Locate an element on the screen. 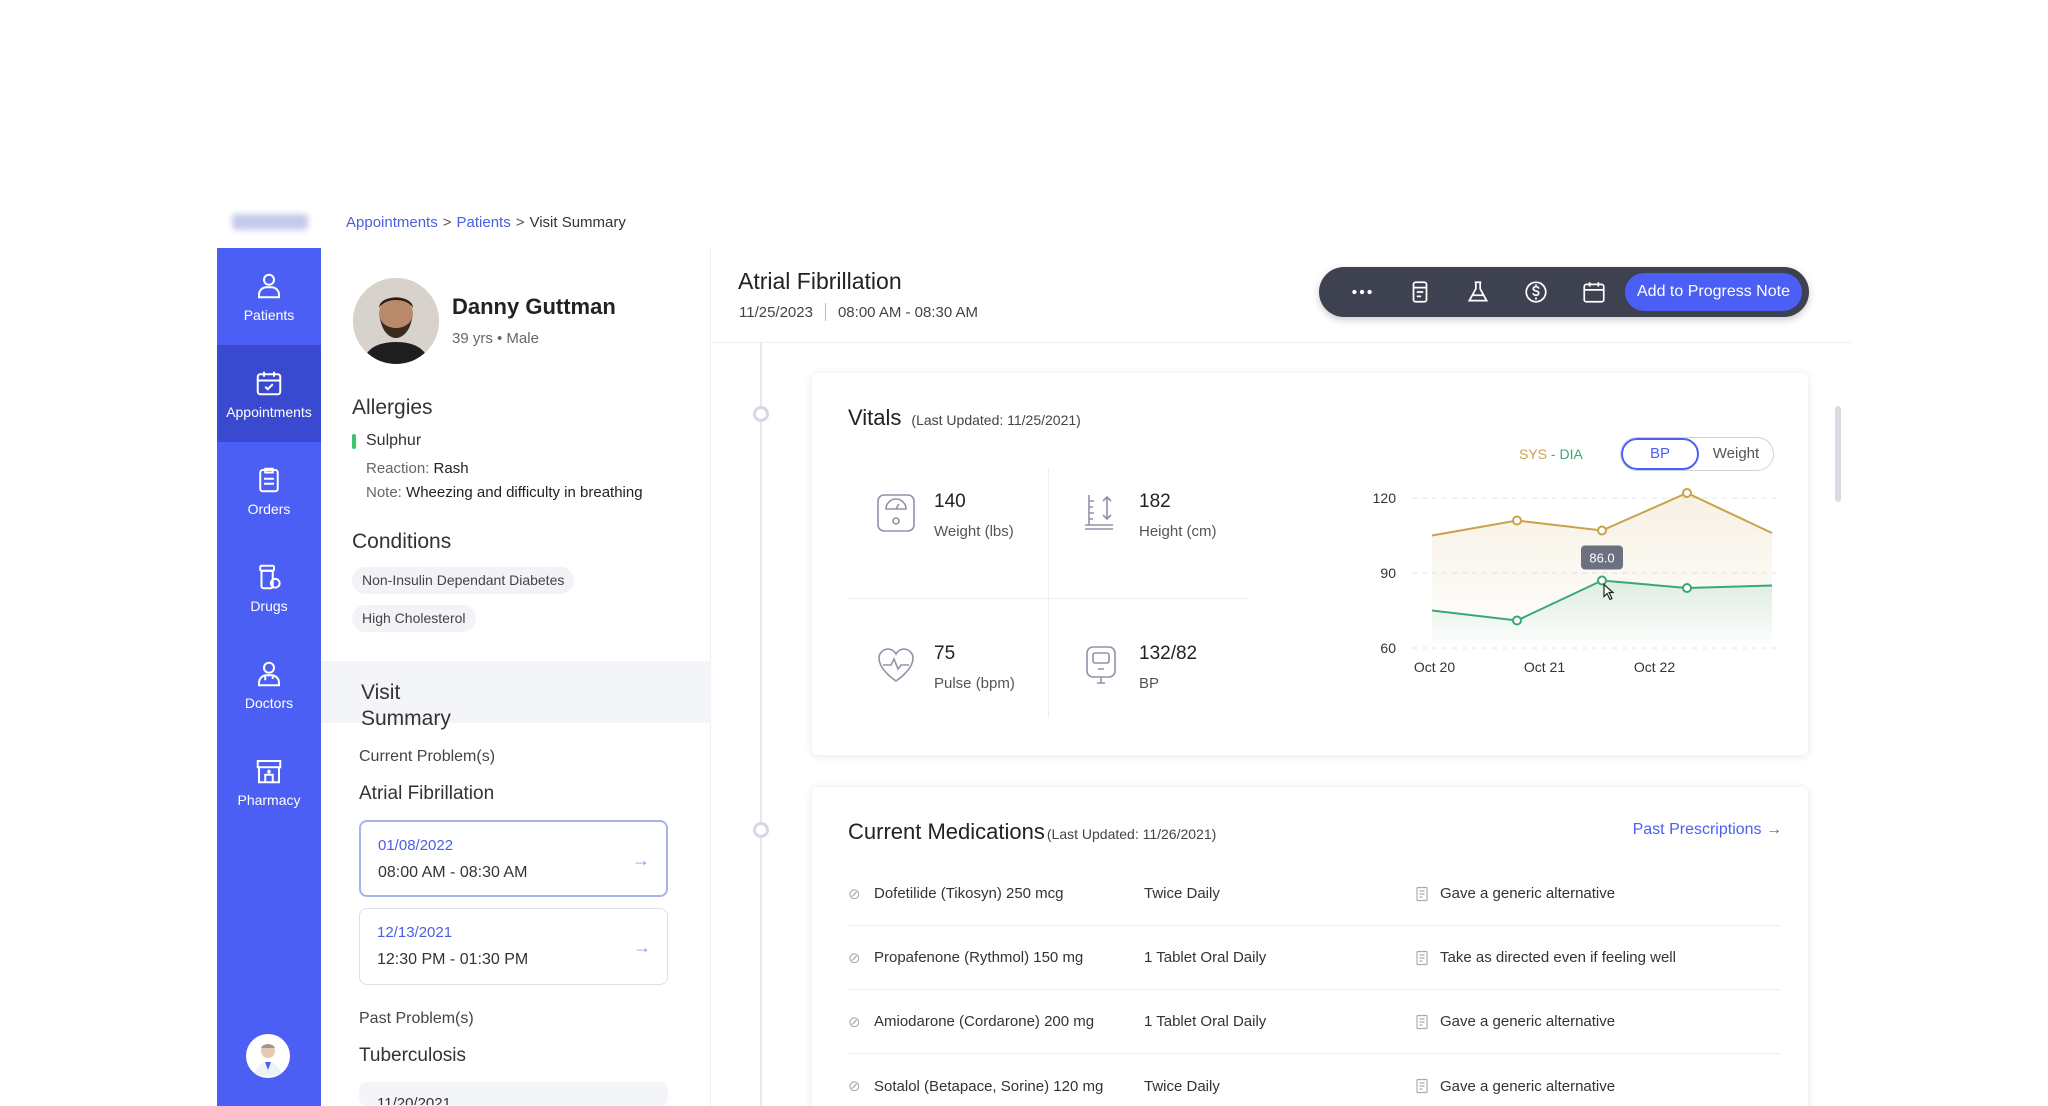 The width and height of the screenshot is (2048, 1106). visit-time: 12:30 PM - 01:30 PM is located at coordinates (453, 959).